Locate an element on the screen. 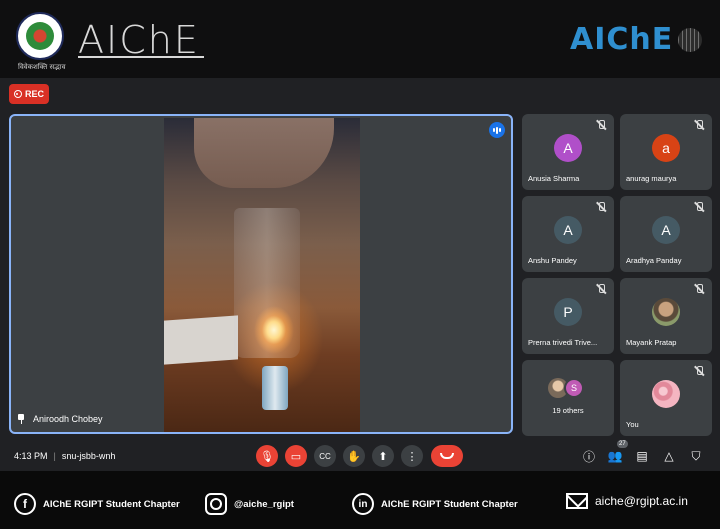 The image size is (720, 529). host-controls-icon: ⛉ is located at coordinates (696, 456).